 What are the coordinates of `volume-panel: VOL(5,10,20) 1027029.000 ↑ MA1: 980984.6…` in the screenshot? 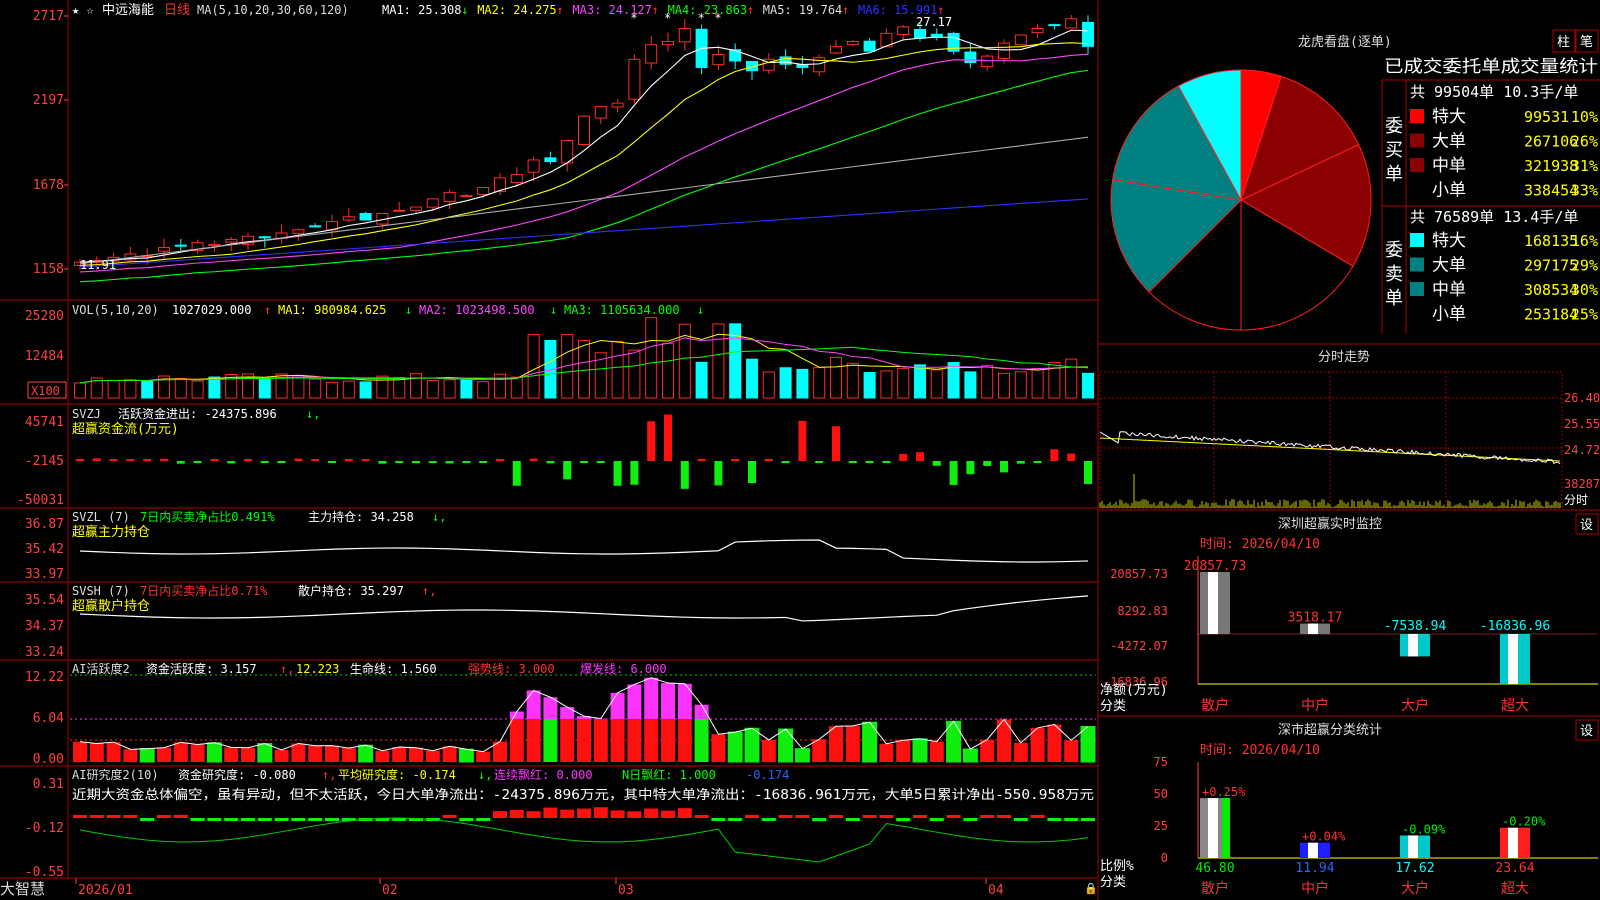 It's located at (559, 351).